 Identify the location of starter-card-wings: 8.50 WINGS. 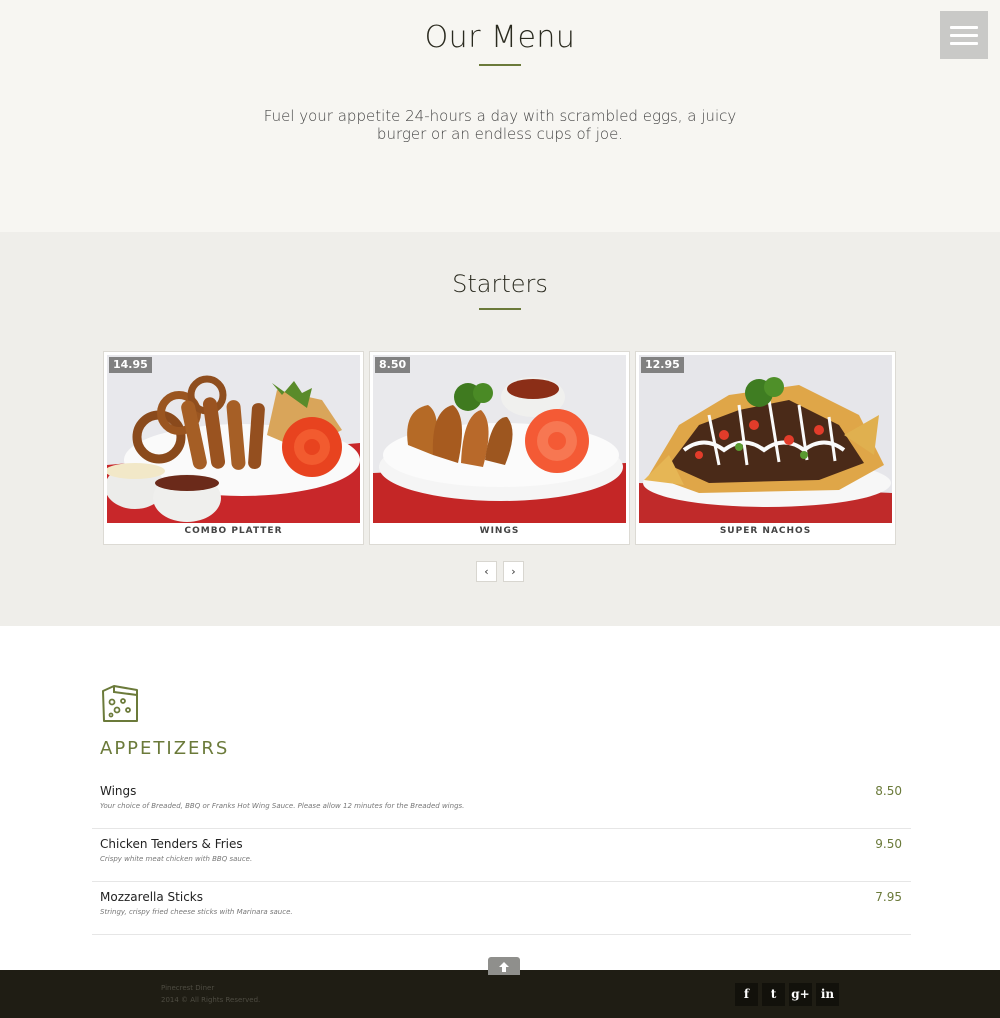
(499, 448).